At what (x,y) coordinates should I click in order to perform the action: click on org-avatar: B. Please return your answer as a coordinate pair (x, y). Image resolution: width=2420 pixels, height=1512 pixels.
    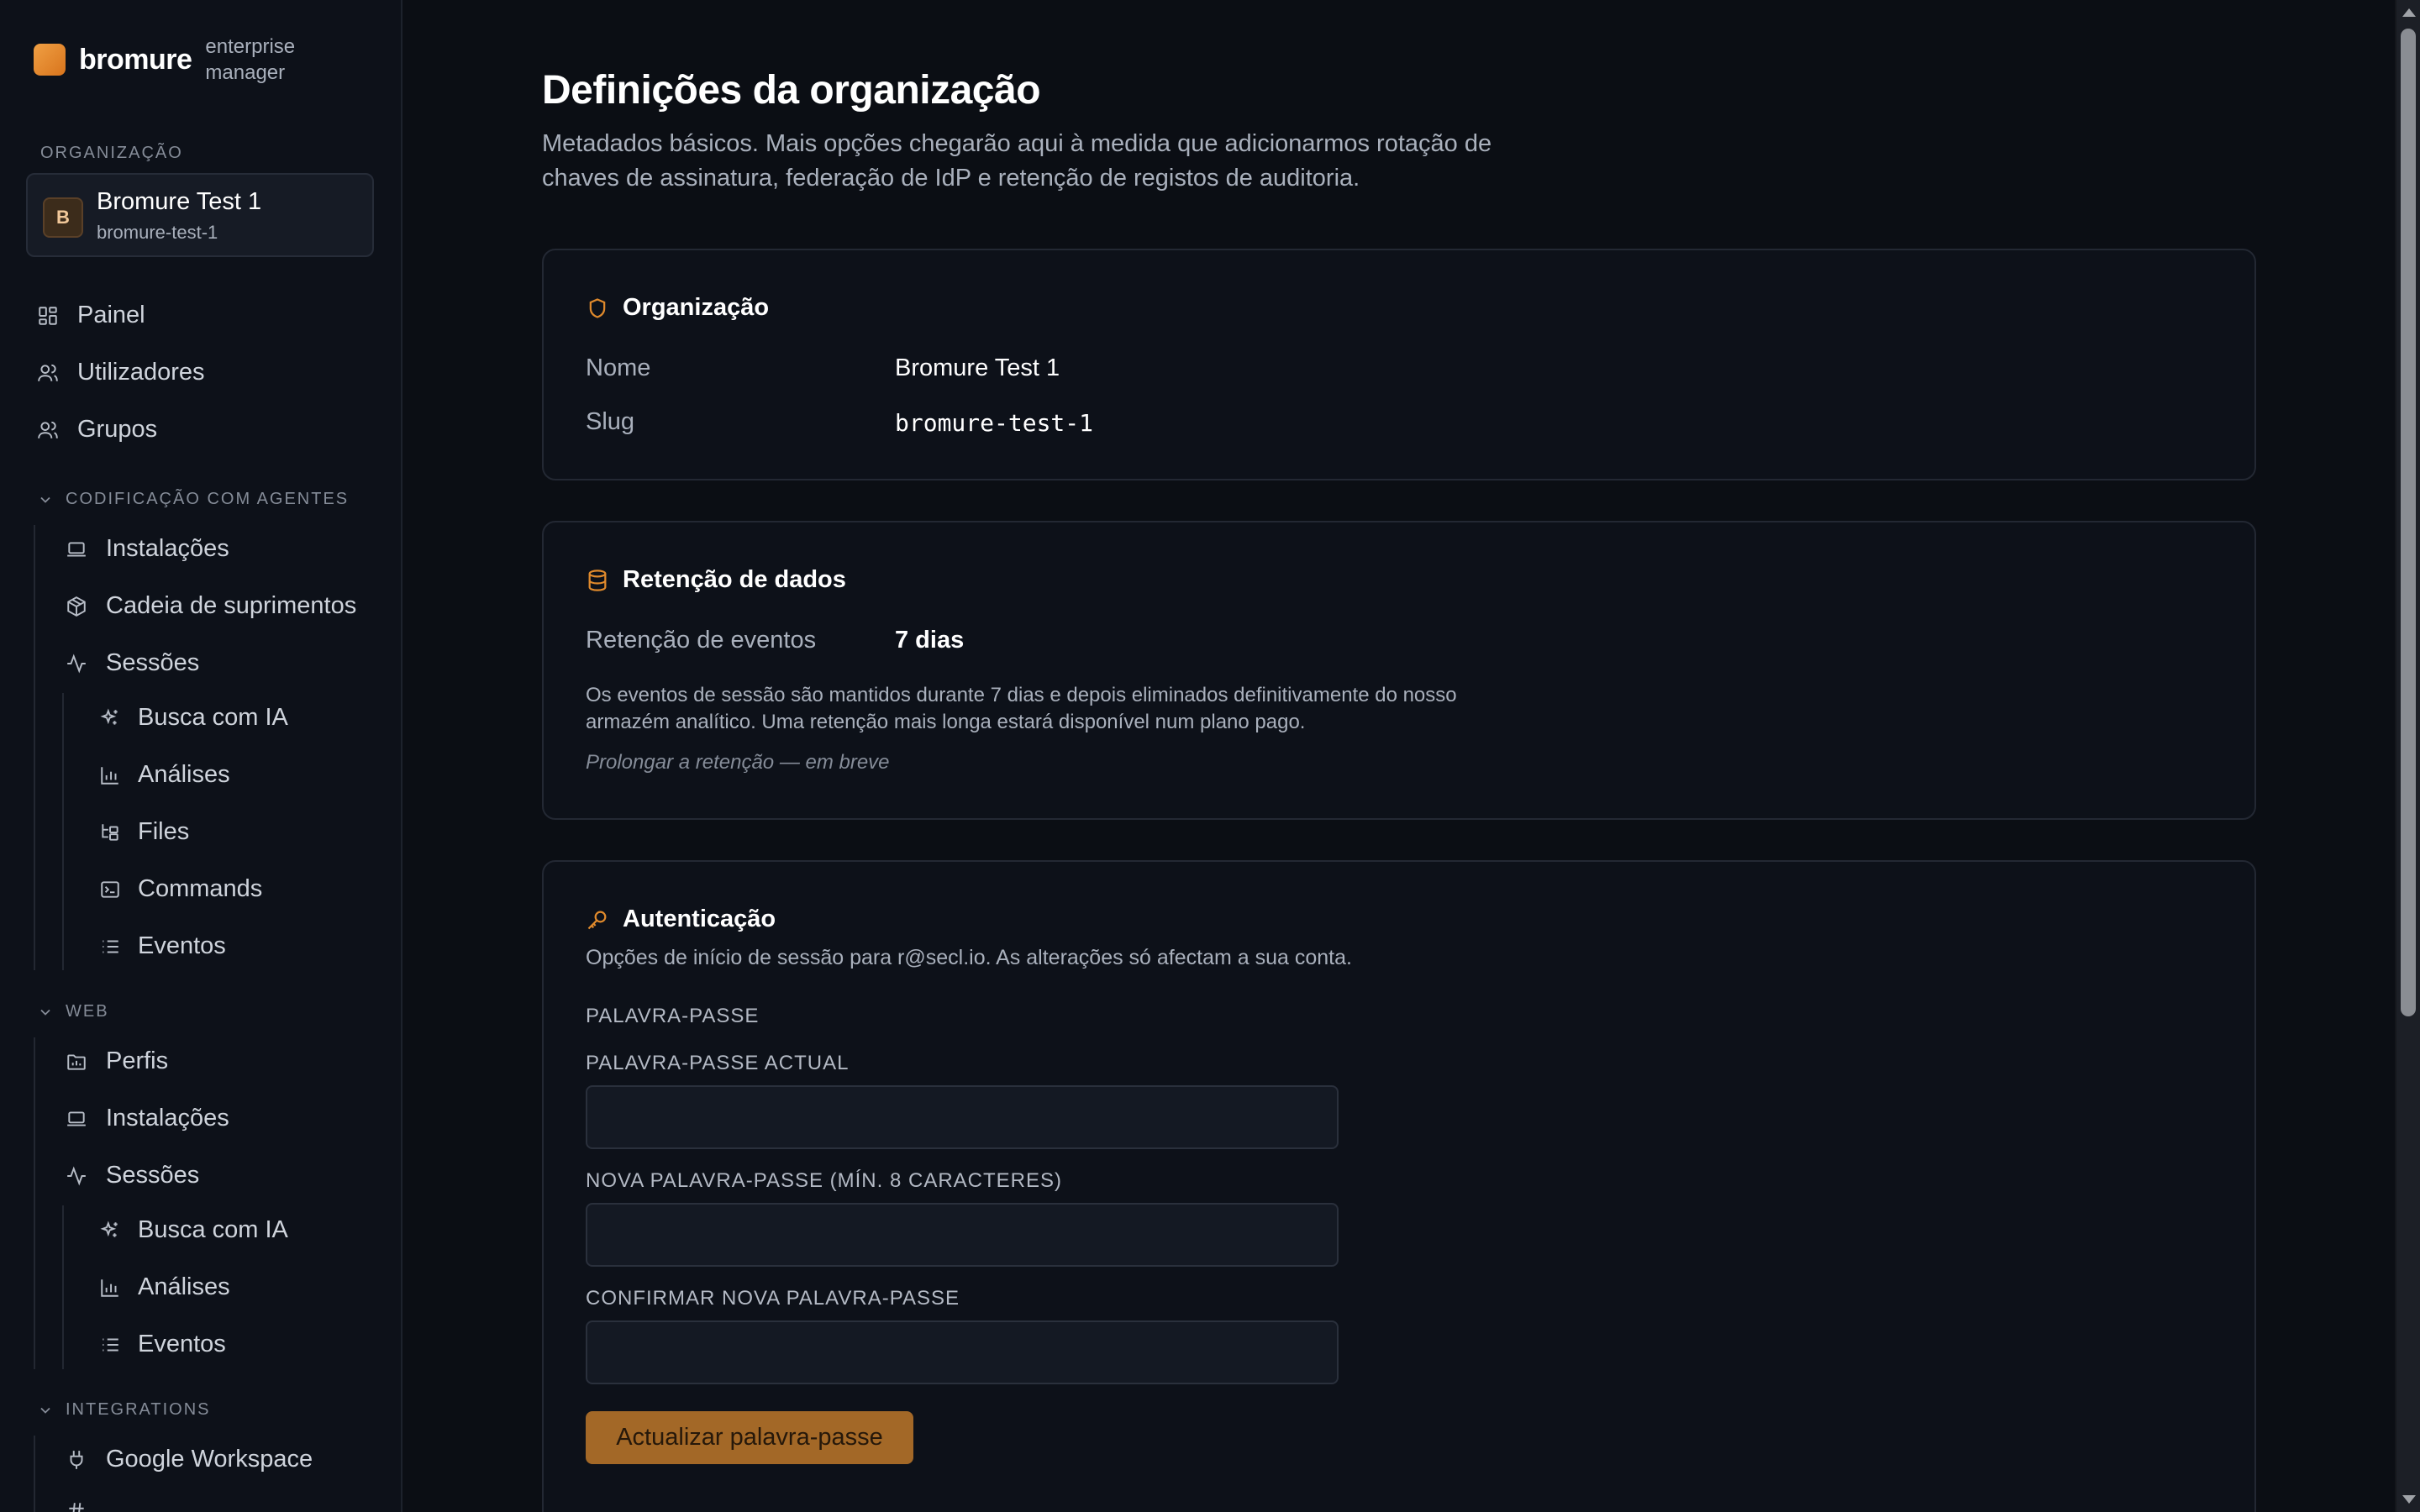
    Looking at the image, I should click on (63, 217).